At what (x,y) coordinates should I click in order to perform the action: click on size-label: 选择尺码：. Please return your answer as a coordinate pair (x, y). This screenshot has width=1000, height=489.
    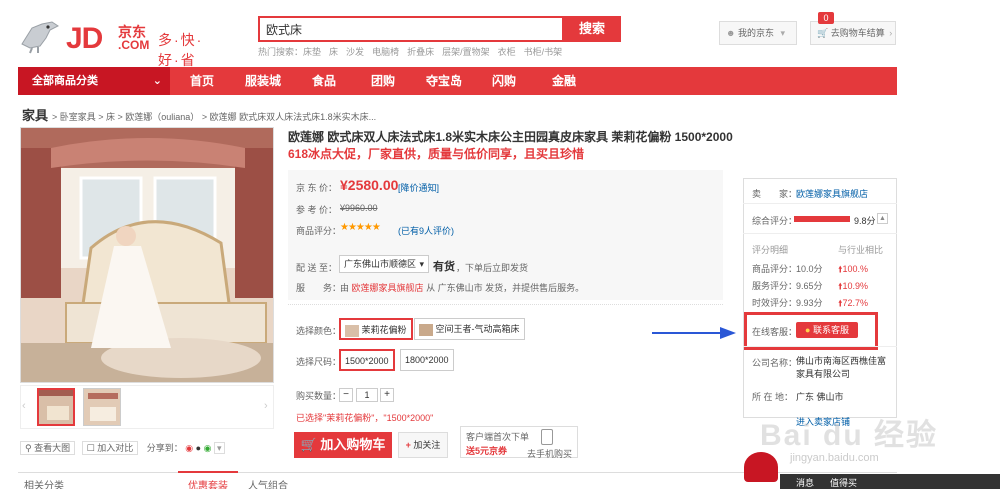
    Looking at the image, I should click on (319, 362).